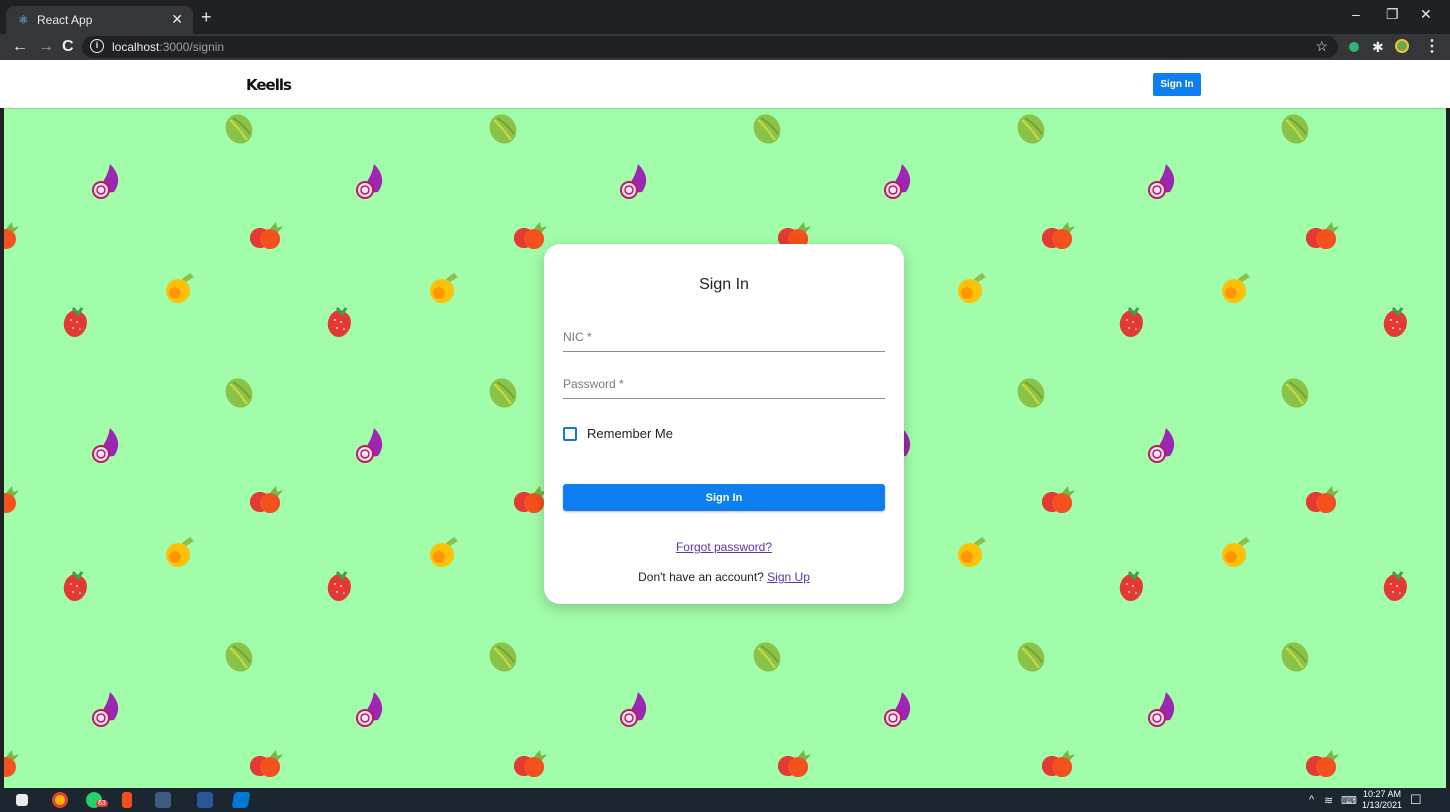 The height and width of the screenshot is (812, 1450). What do you see at coordinates (724, 547) in the screenshot?
I see `forgot-password-link: Forgot password?` at bounding box center [724, 547].